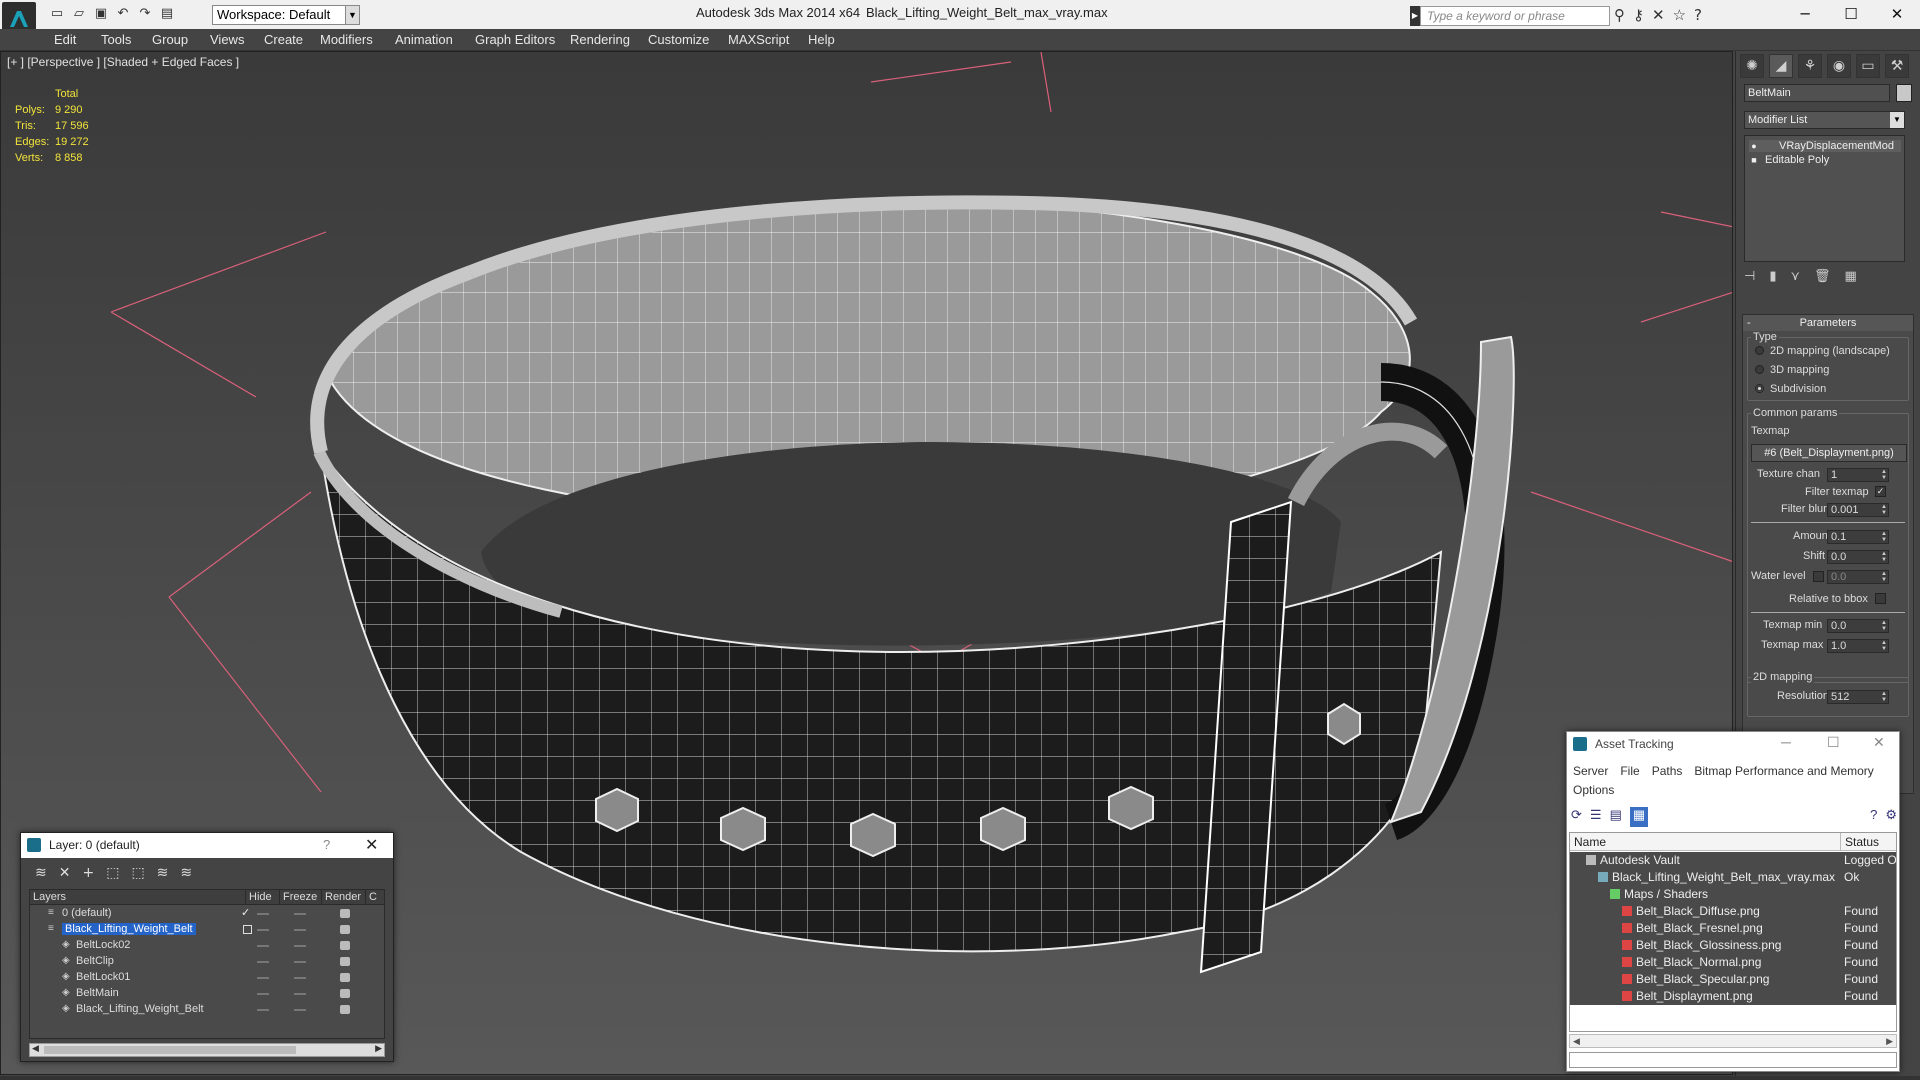  What do you see at coordinates (1616, 817) in the screenshot?
I see `detail-view-icon: ▤` at bounding box center [1616, 817].